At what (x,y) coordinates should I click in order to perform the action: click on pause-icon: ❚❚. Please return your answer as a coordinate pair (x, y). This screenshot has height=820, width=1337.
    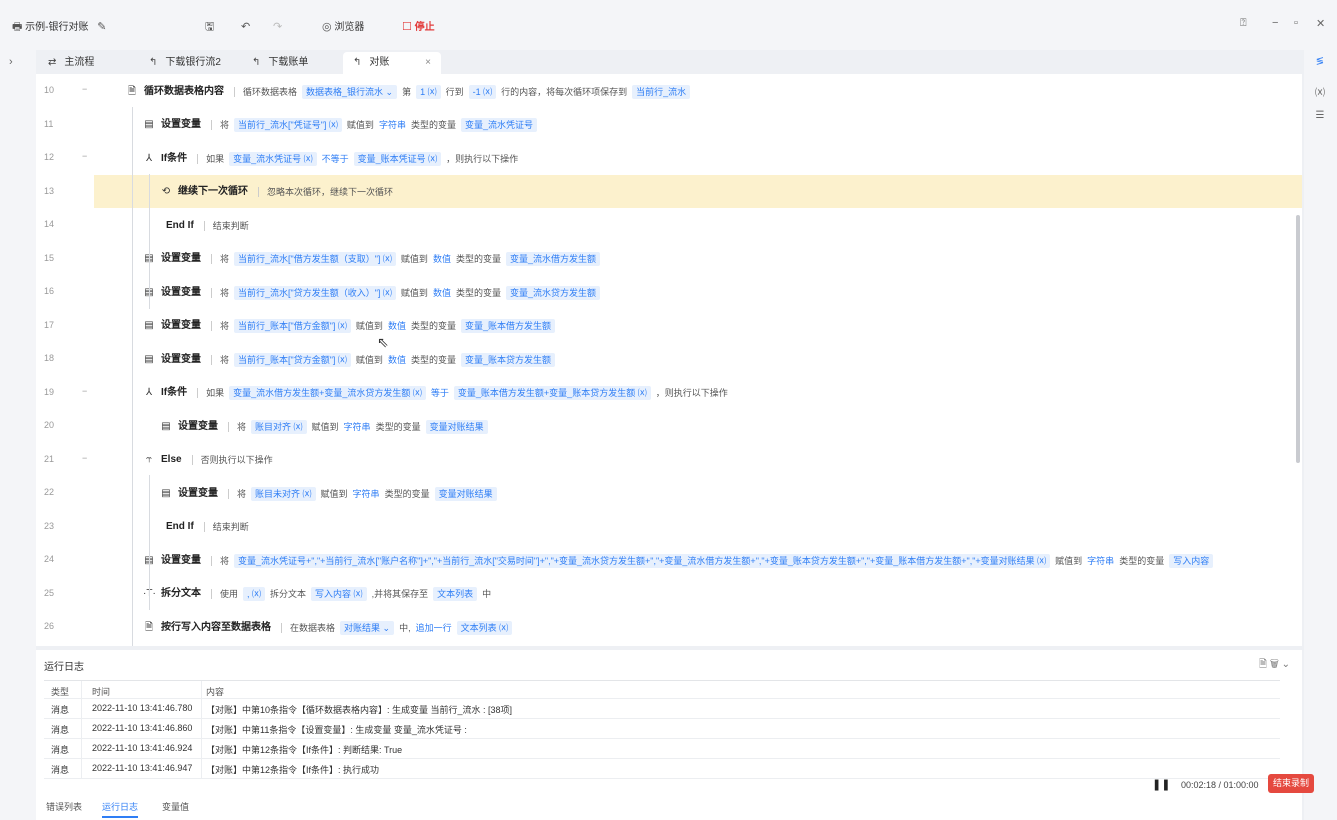
    Looking at the image, I should click on (1161, 785).